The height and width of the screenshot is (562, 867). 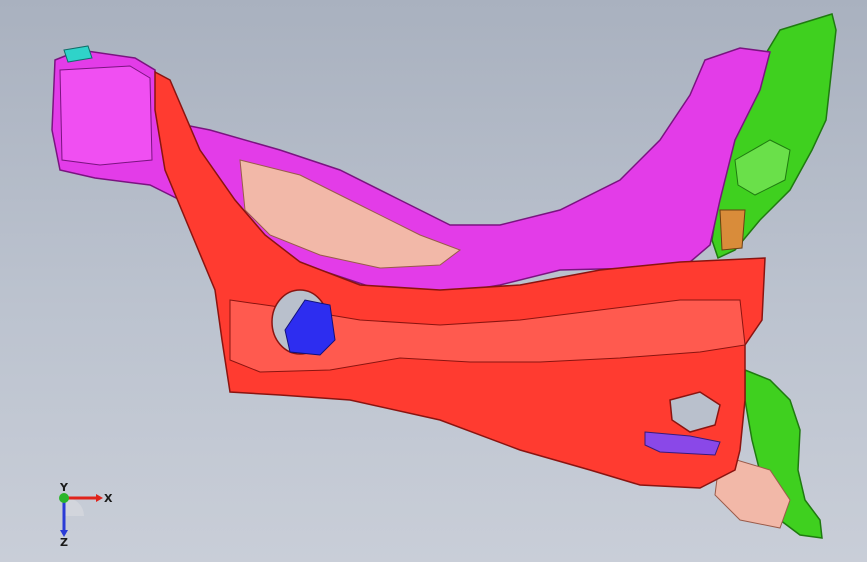 I want to click on y-axis-dot, so click(x=64, y=498).